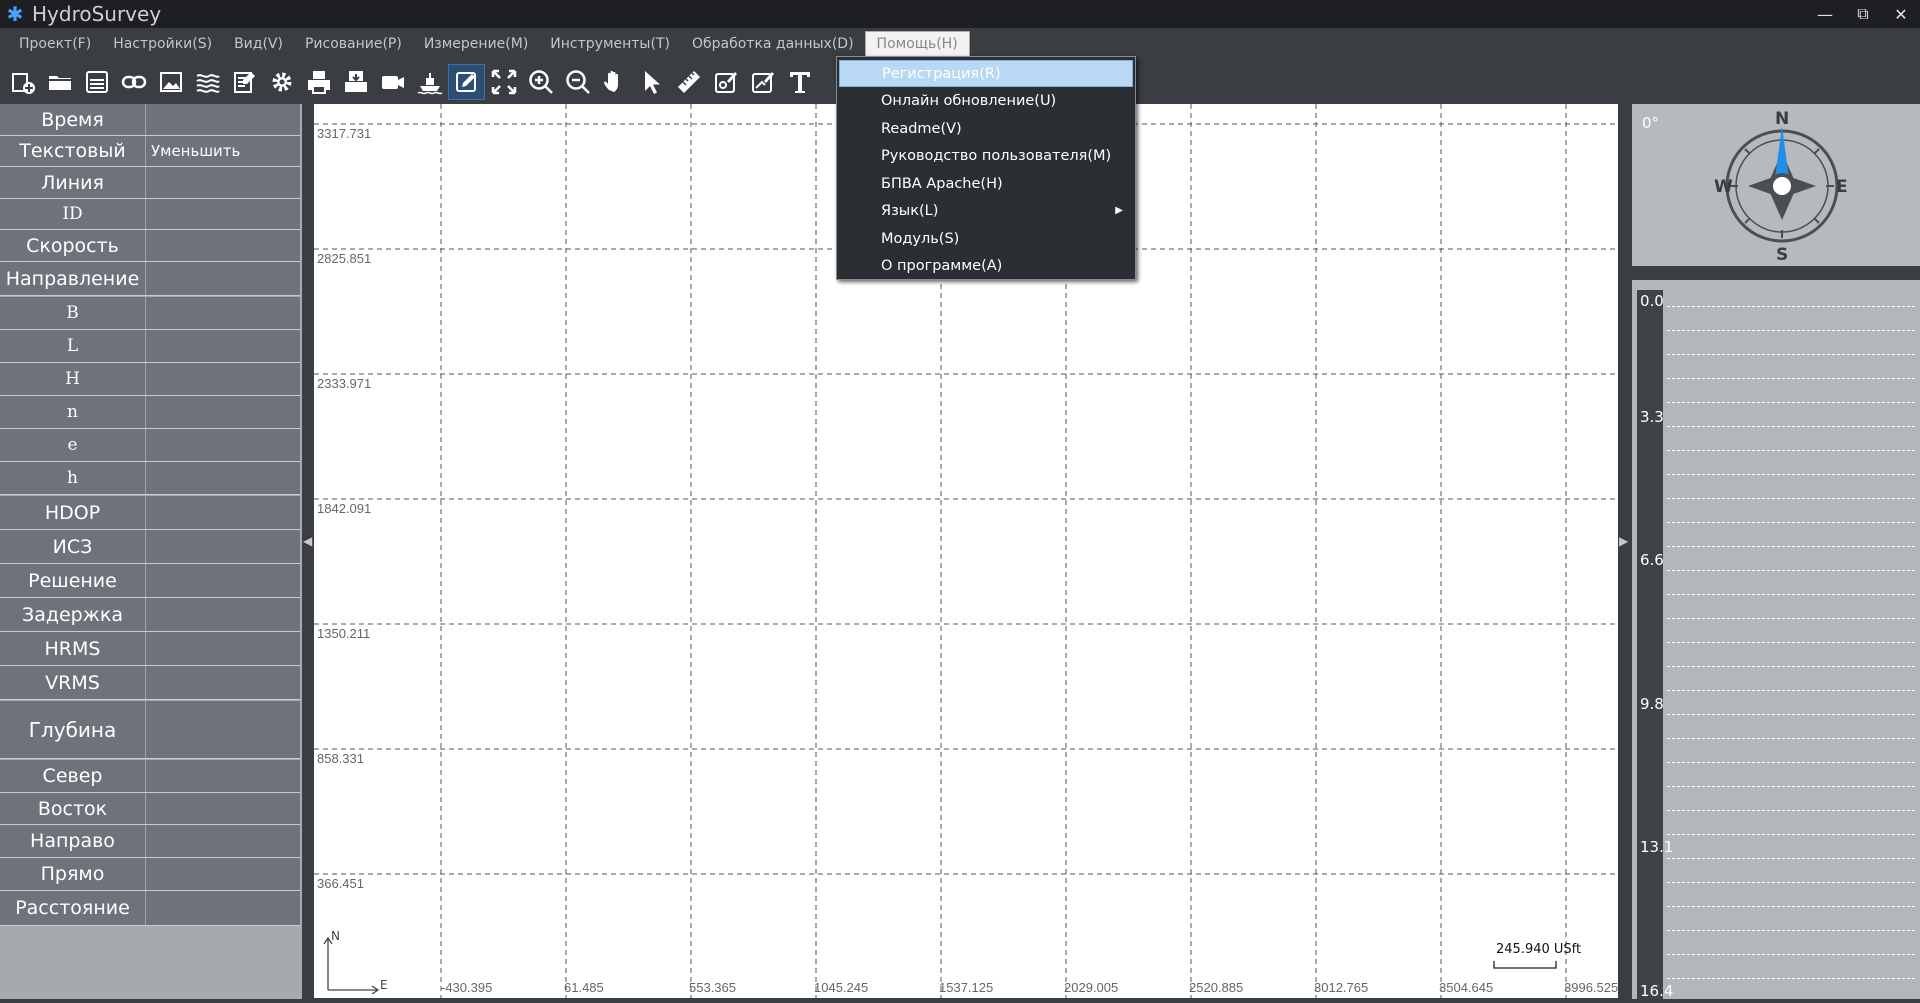  What do you see at coordinates (150, 346) in the screenshot?
I see `row-l: L` at bounding box center [150, 346].